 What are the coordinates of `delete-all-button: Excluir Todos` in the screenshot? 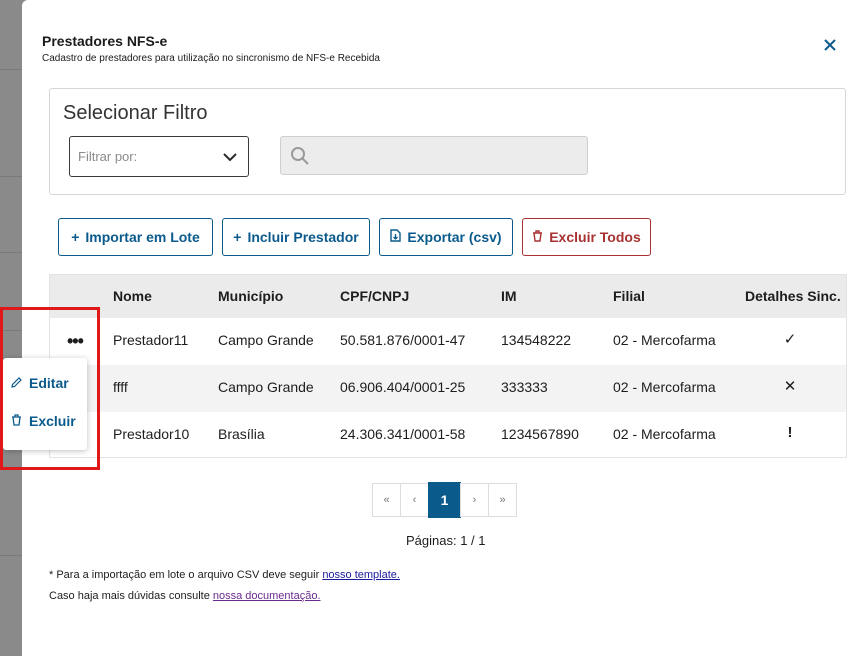 It's located at (586, 237).